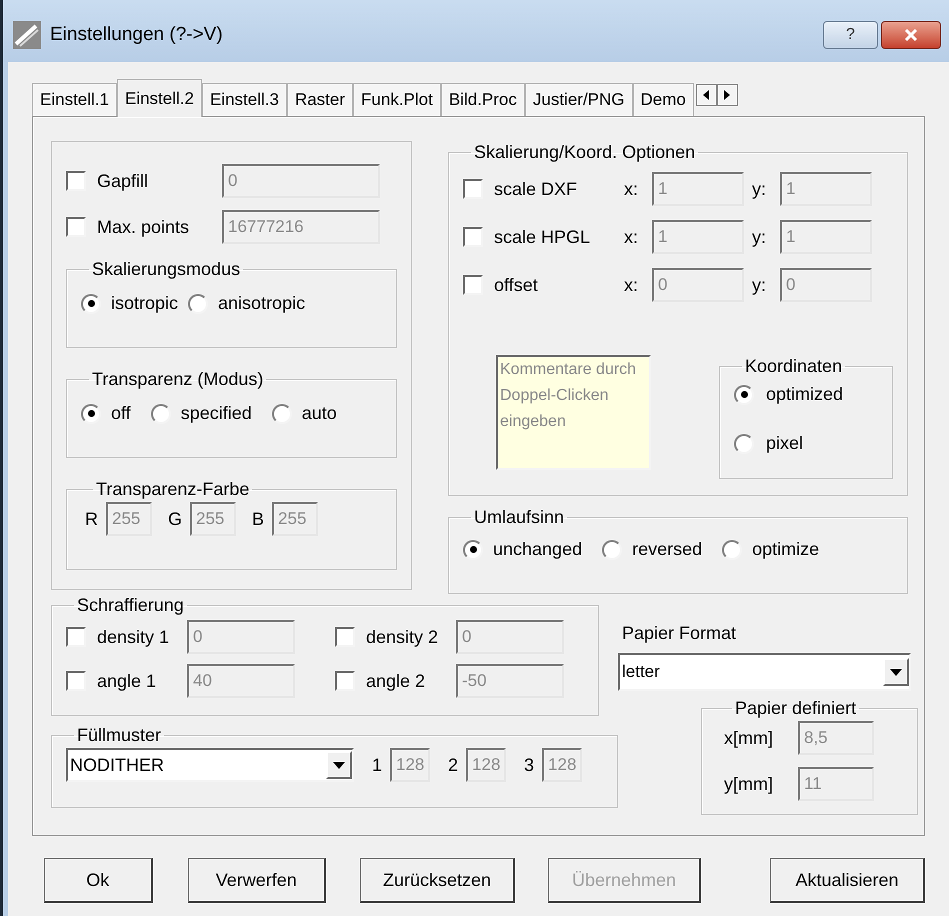 Image resolution: width=949 pixels, height=916 pixels. Describe the element at coordinates (177, 379) in the screenshot. I see `group-title: Transparenz (Modus)` at that location.